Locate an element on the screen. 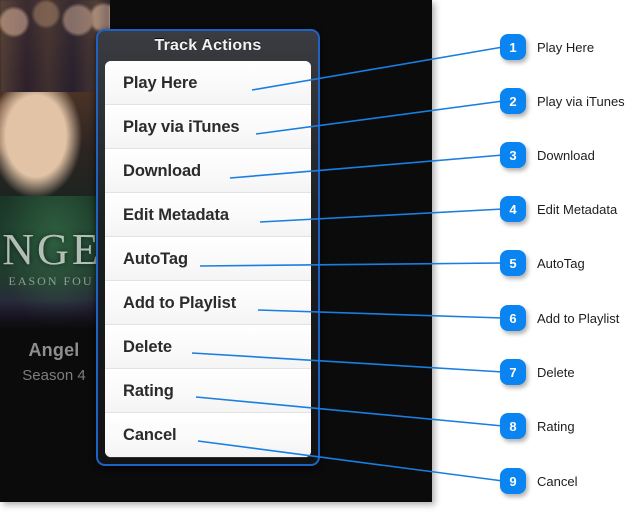 This screenshot has width=636, height=514. annotation-label-1: Play Here is located at coordinates (566, 47).